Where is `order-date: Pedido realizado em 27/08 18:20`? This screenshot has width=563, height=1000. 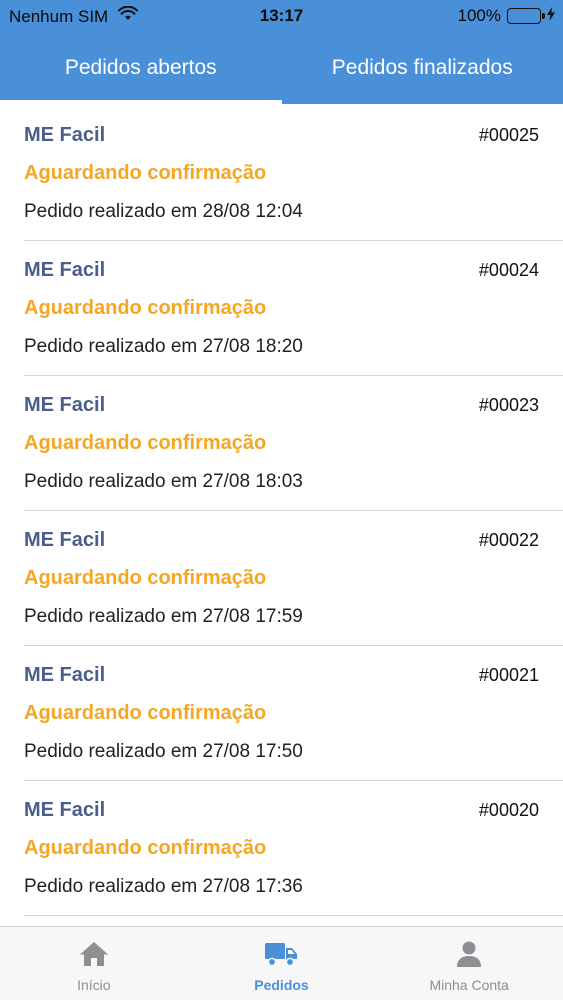 order-date: Pedido realizado em 27/08 18:20 is located at coordinates (163, 346).